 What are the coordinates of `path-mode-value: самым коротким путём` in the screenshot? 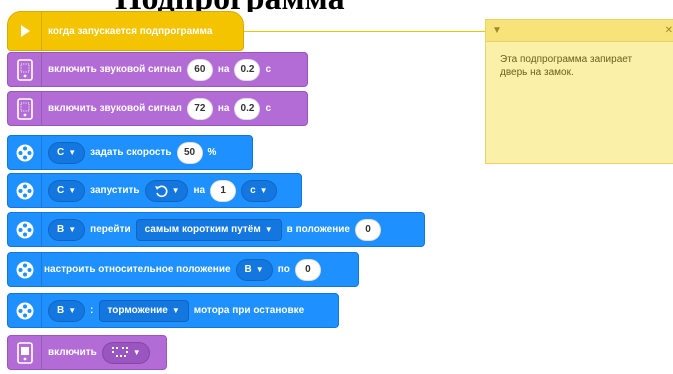 It's located at (202, 229).